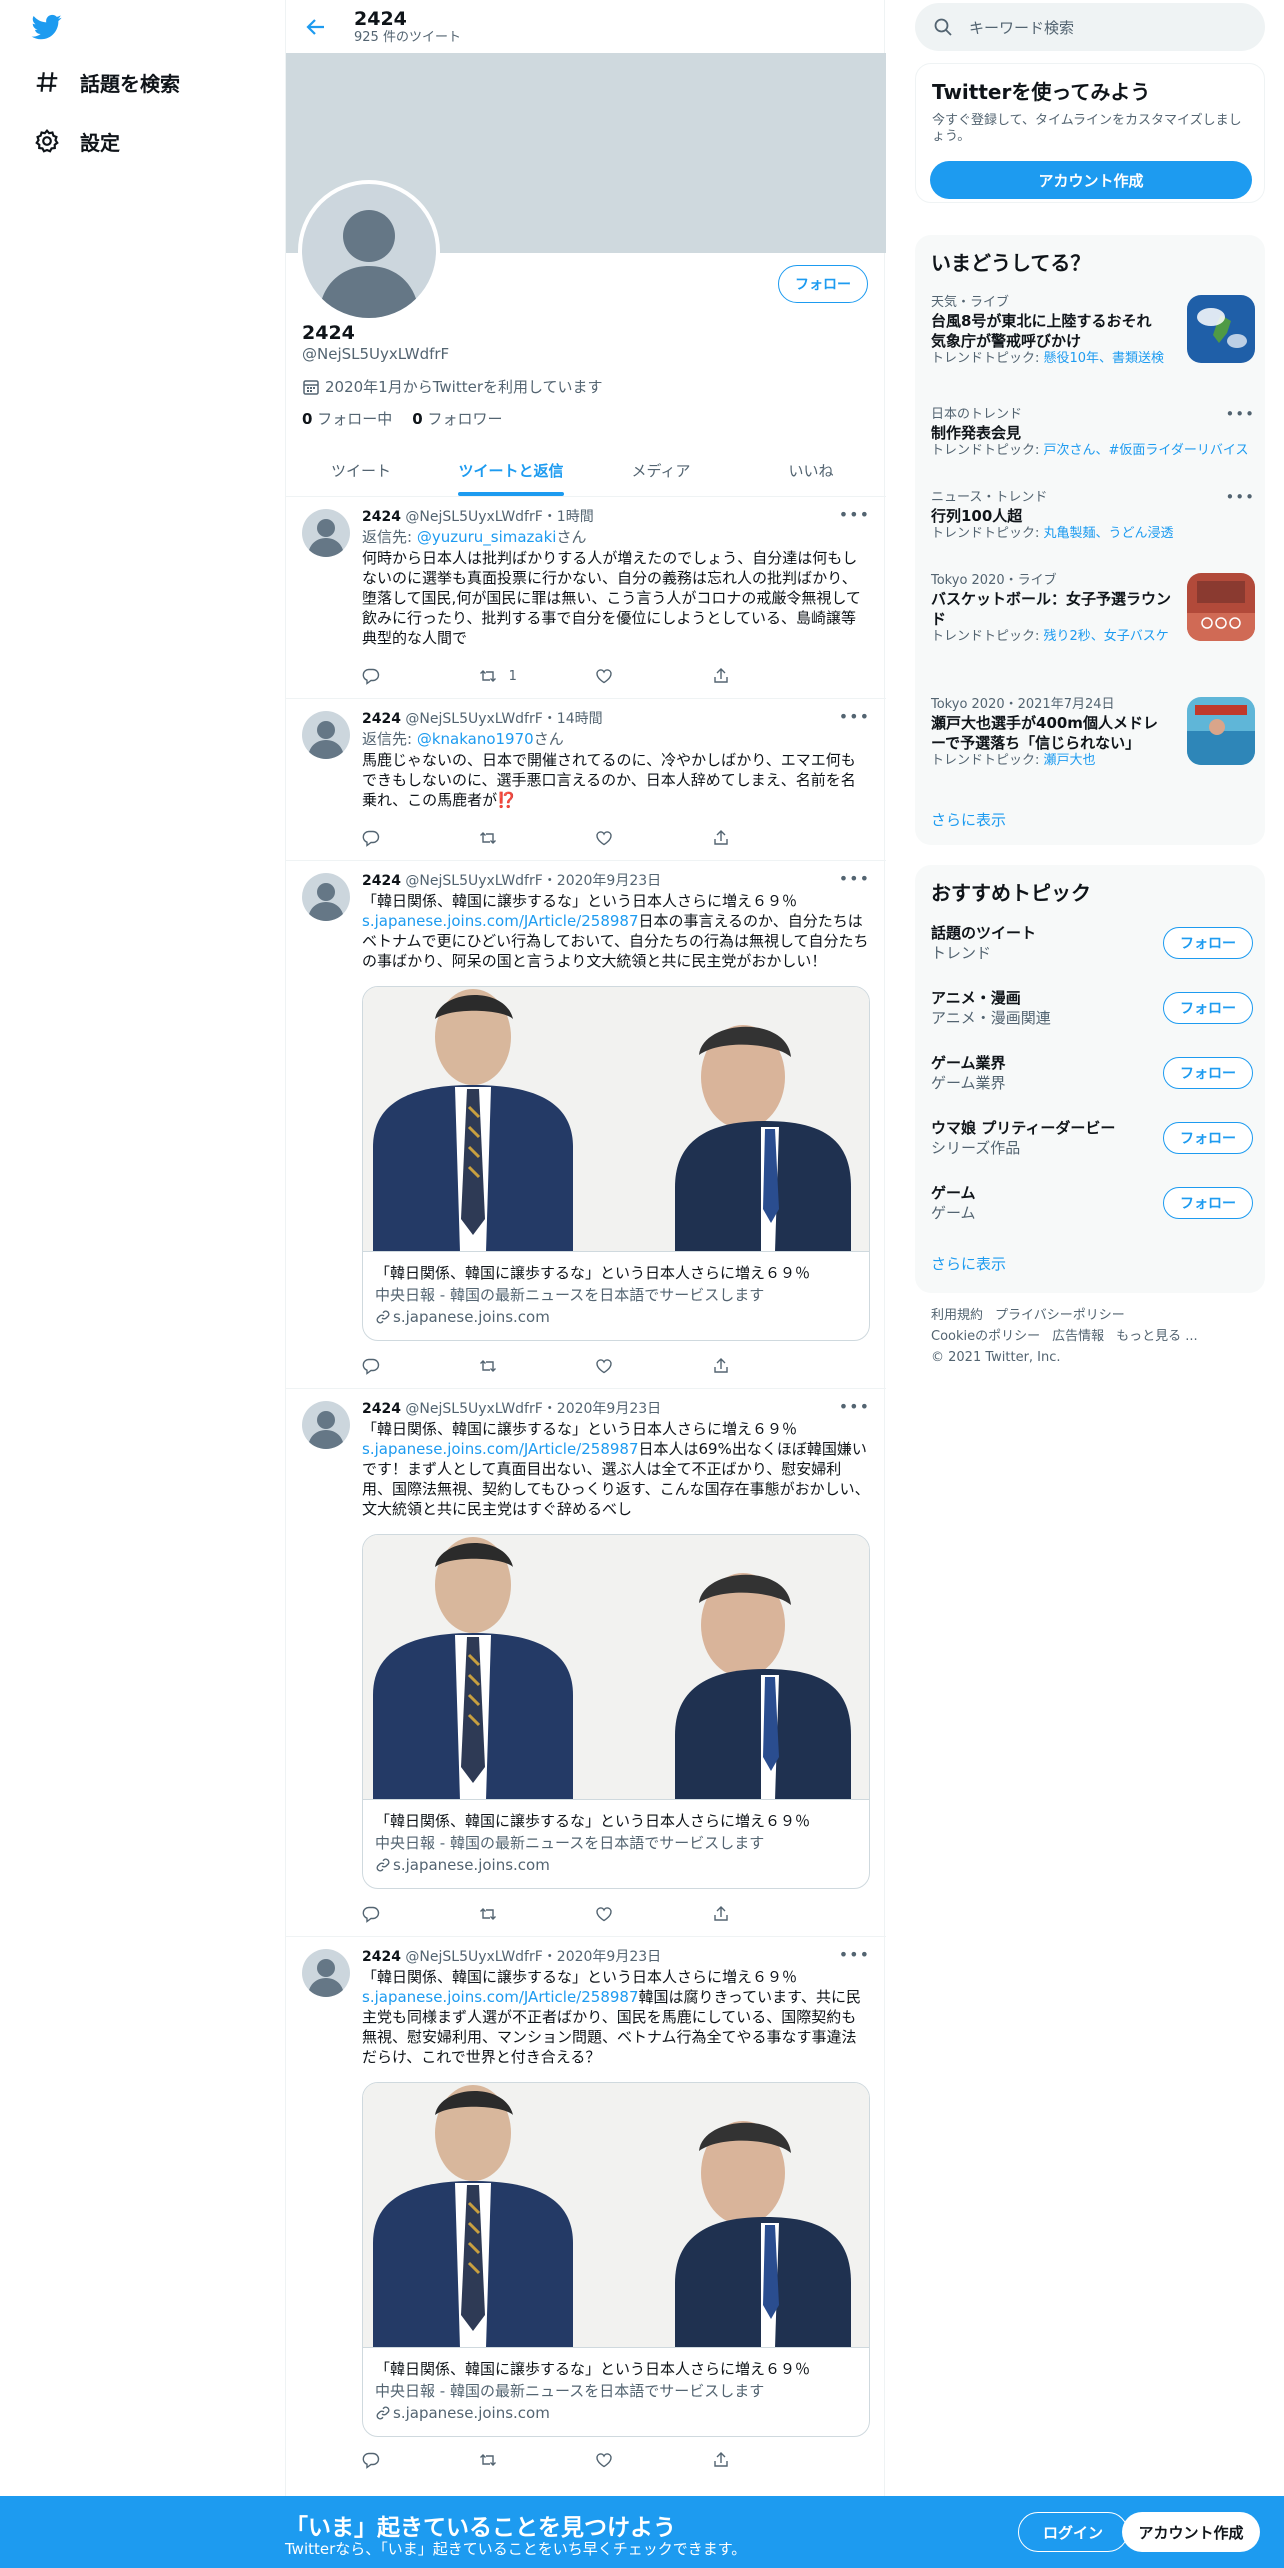 This screenshot has height=2568, width=1284. I want to click on tab-media: メディア, so click(661, 470).